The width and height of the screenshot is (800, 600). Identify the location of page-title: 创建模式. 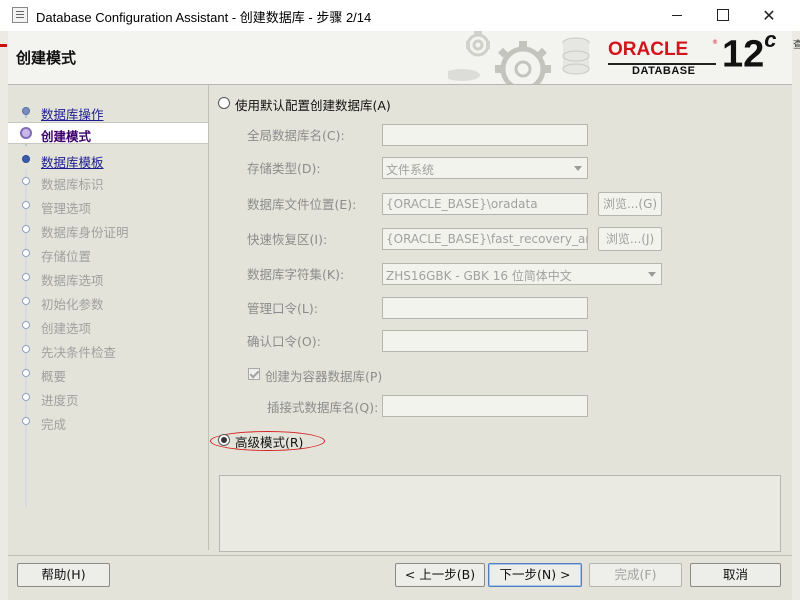
(46, 58).